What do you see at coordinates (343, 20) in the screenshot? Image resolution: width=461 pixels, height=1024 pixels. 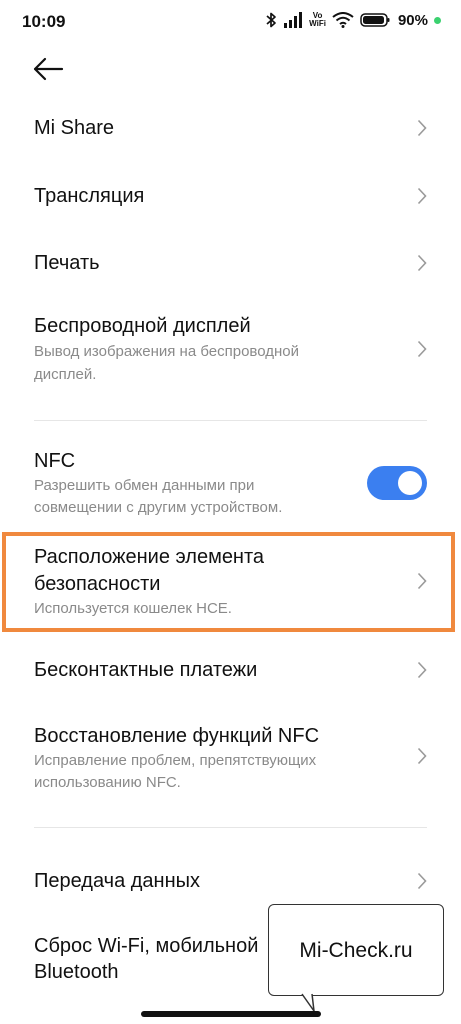 I see `wifi-icon` at bounding box center [343, 20].